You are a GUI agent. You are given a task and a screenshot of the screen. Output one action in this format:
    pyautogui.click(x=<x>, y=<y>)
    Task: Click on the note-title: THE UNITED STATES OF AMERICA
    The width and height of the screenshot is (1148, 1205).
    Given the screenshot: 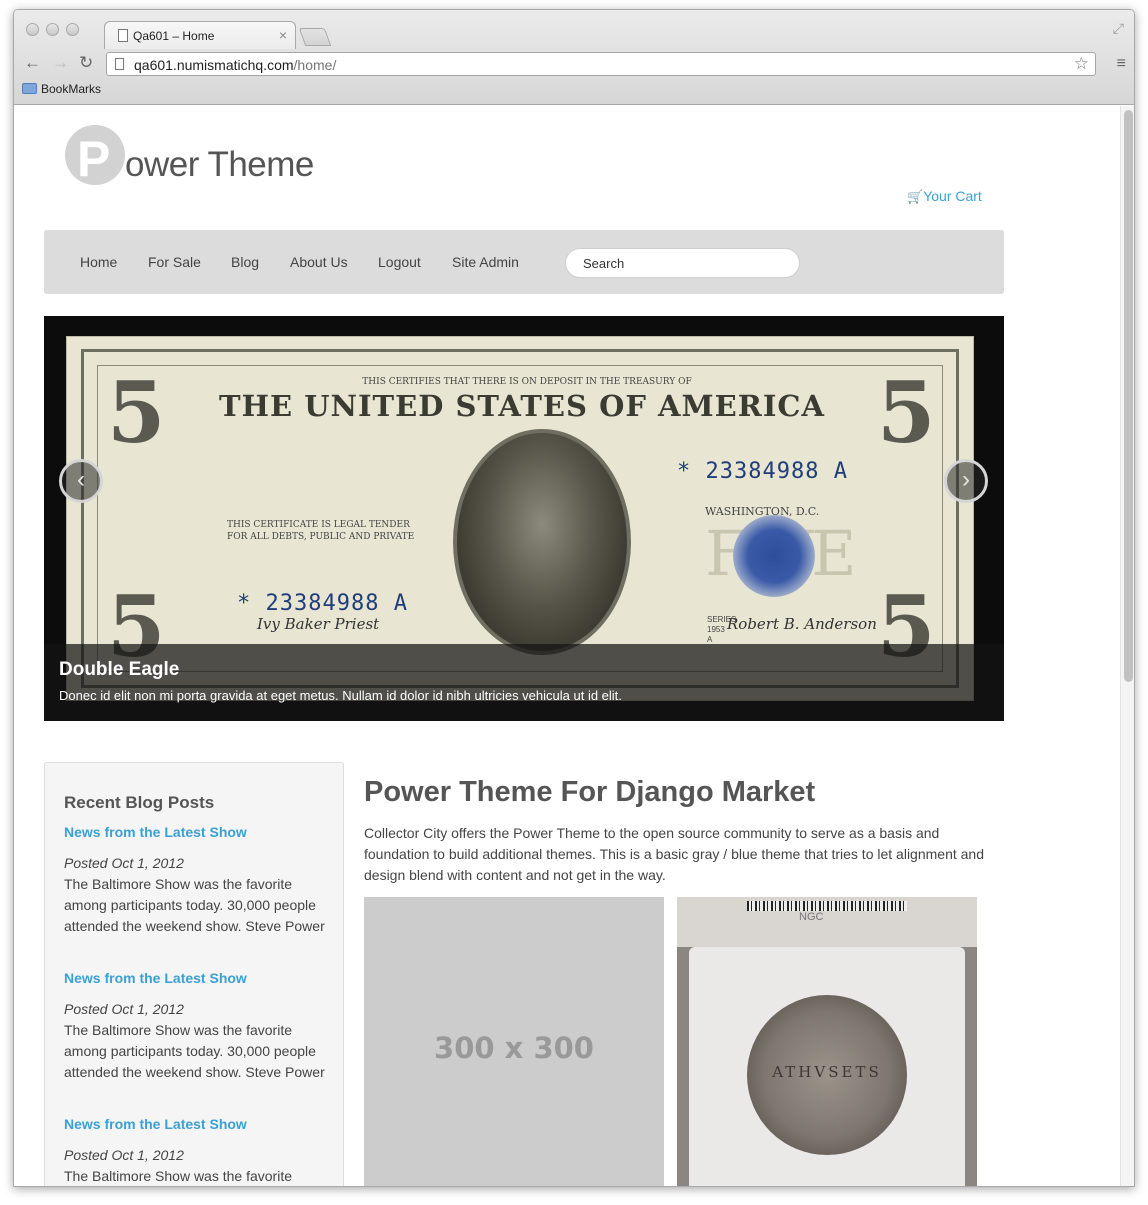 What is the action you would take?
    pyautogui.click(x=522, y=406)
    